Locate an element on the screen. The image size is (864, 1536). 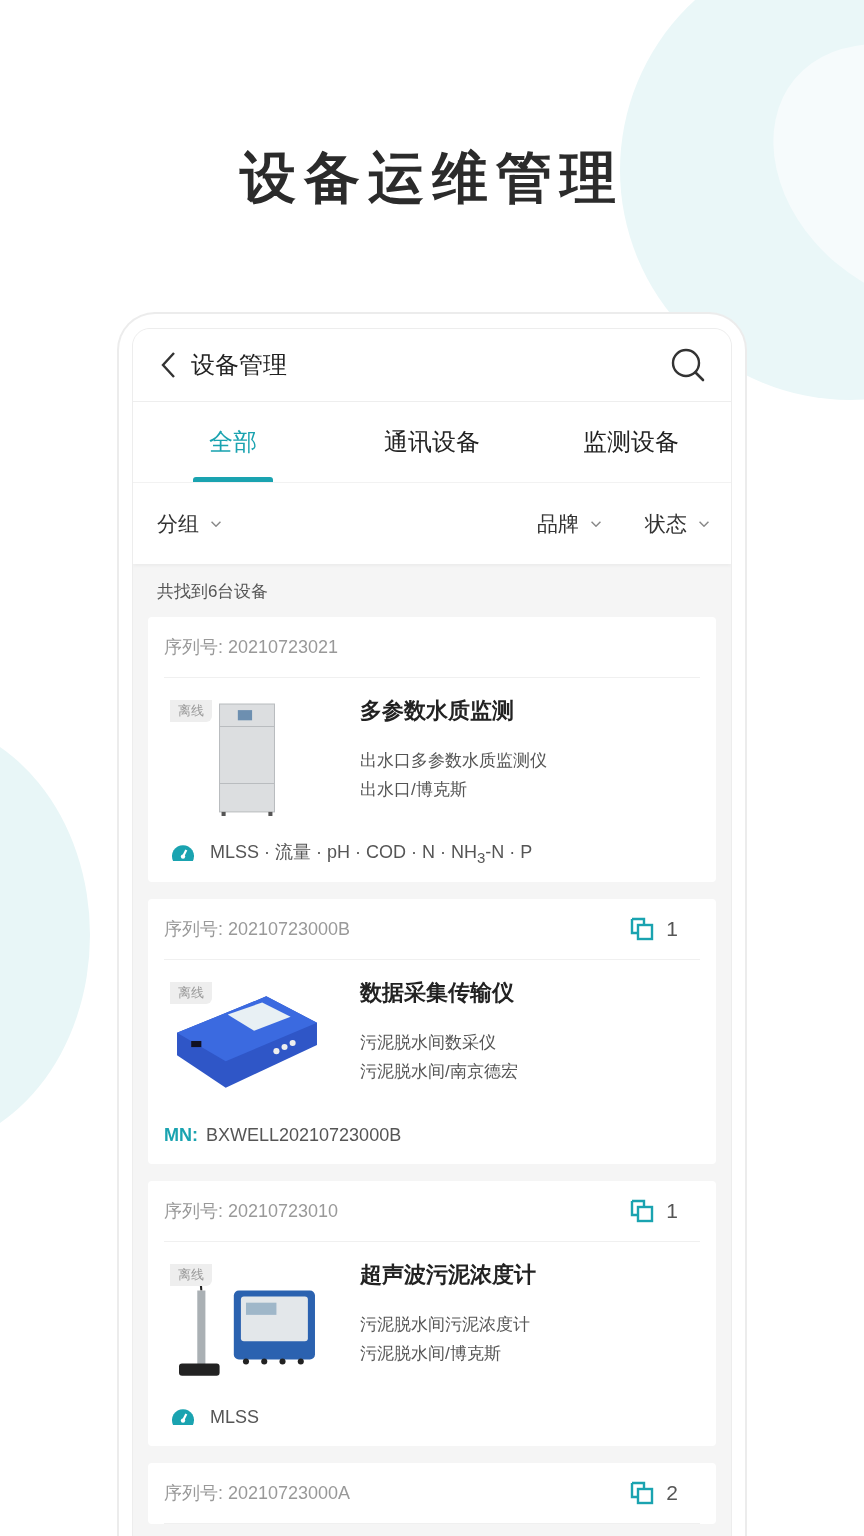
device-card: 序列号: 20210723010 1 离线 超声波污泥浓度计 污泥脱水间污泥浓度计 污泥脱水间/博克斯 MLSS is located at coordinates (432, 1313).